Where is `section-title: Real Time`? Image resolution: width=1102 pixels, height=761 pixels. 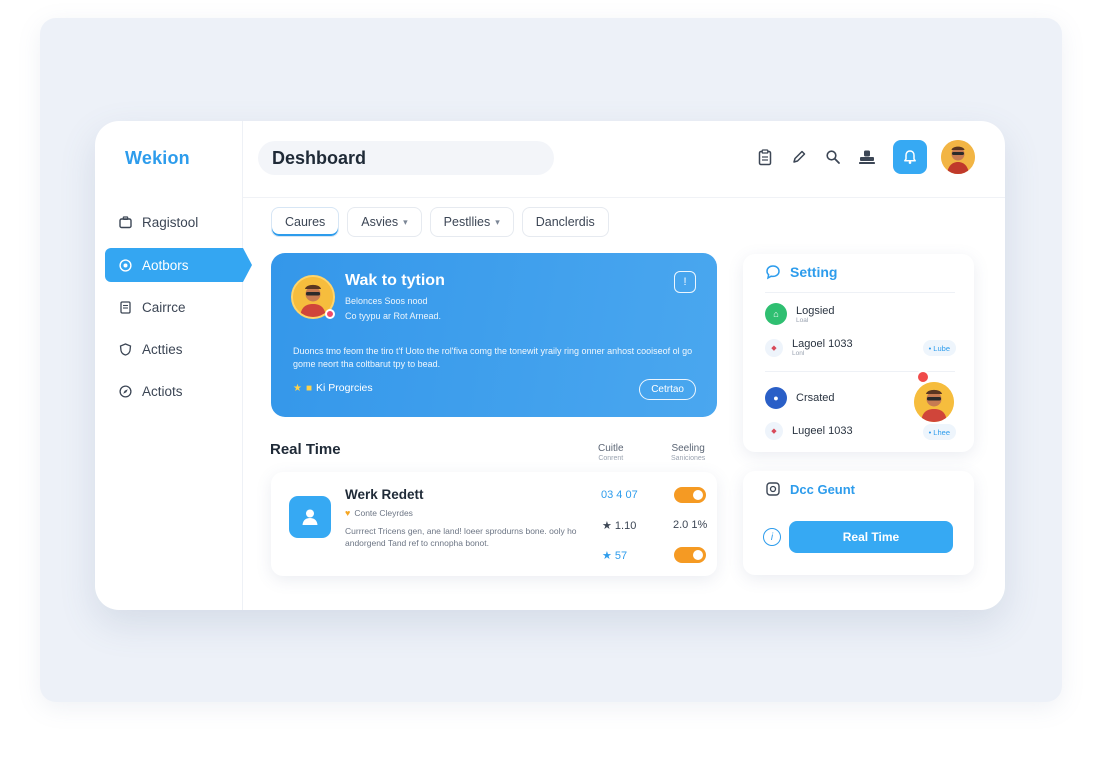
section-title: Real Time is located at coordinates (305, 449).